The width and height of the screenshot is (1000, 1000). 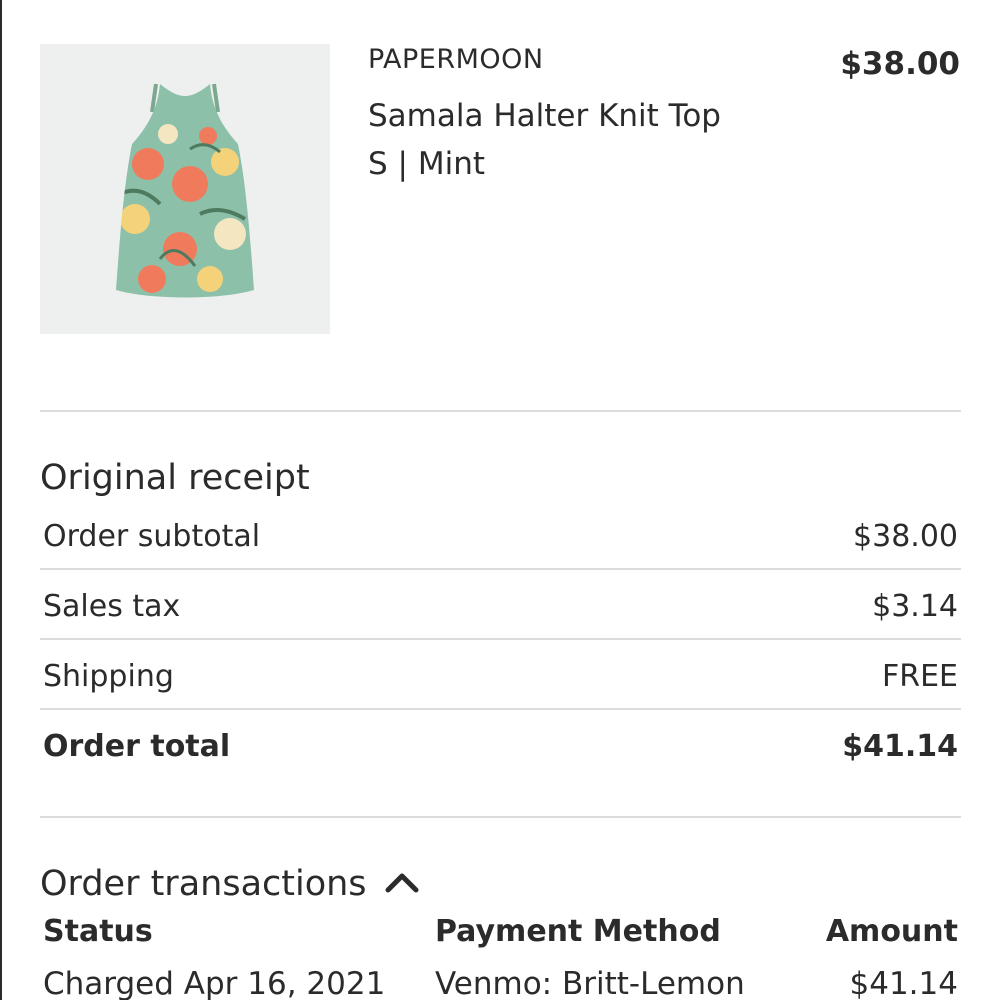 I want to click on receipt-row-label: Sales tax, so click(x=112, y=606).